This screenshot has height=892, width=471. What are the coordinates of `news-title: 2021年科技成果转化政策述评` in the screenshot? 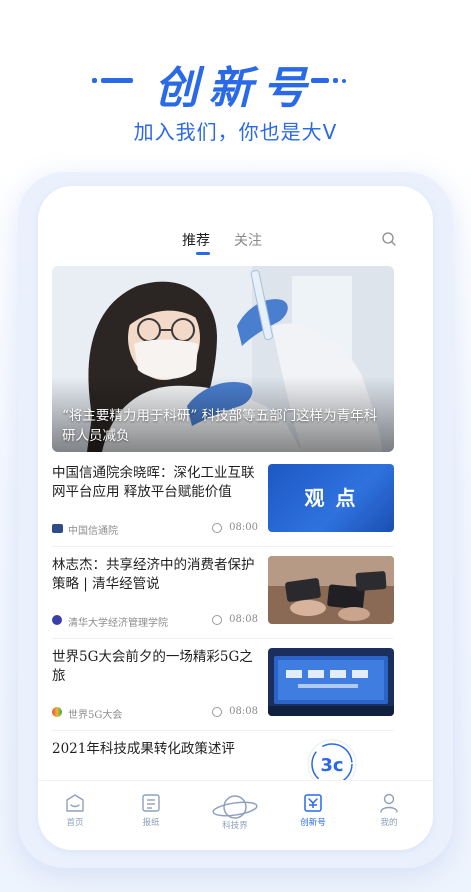 It's located at (143, 749).